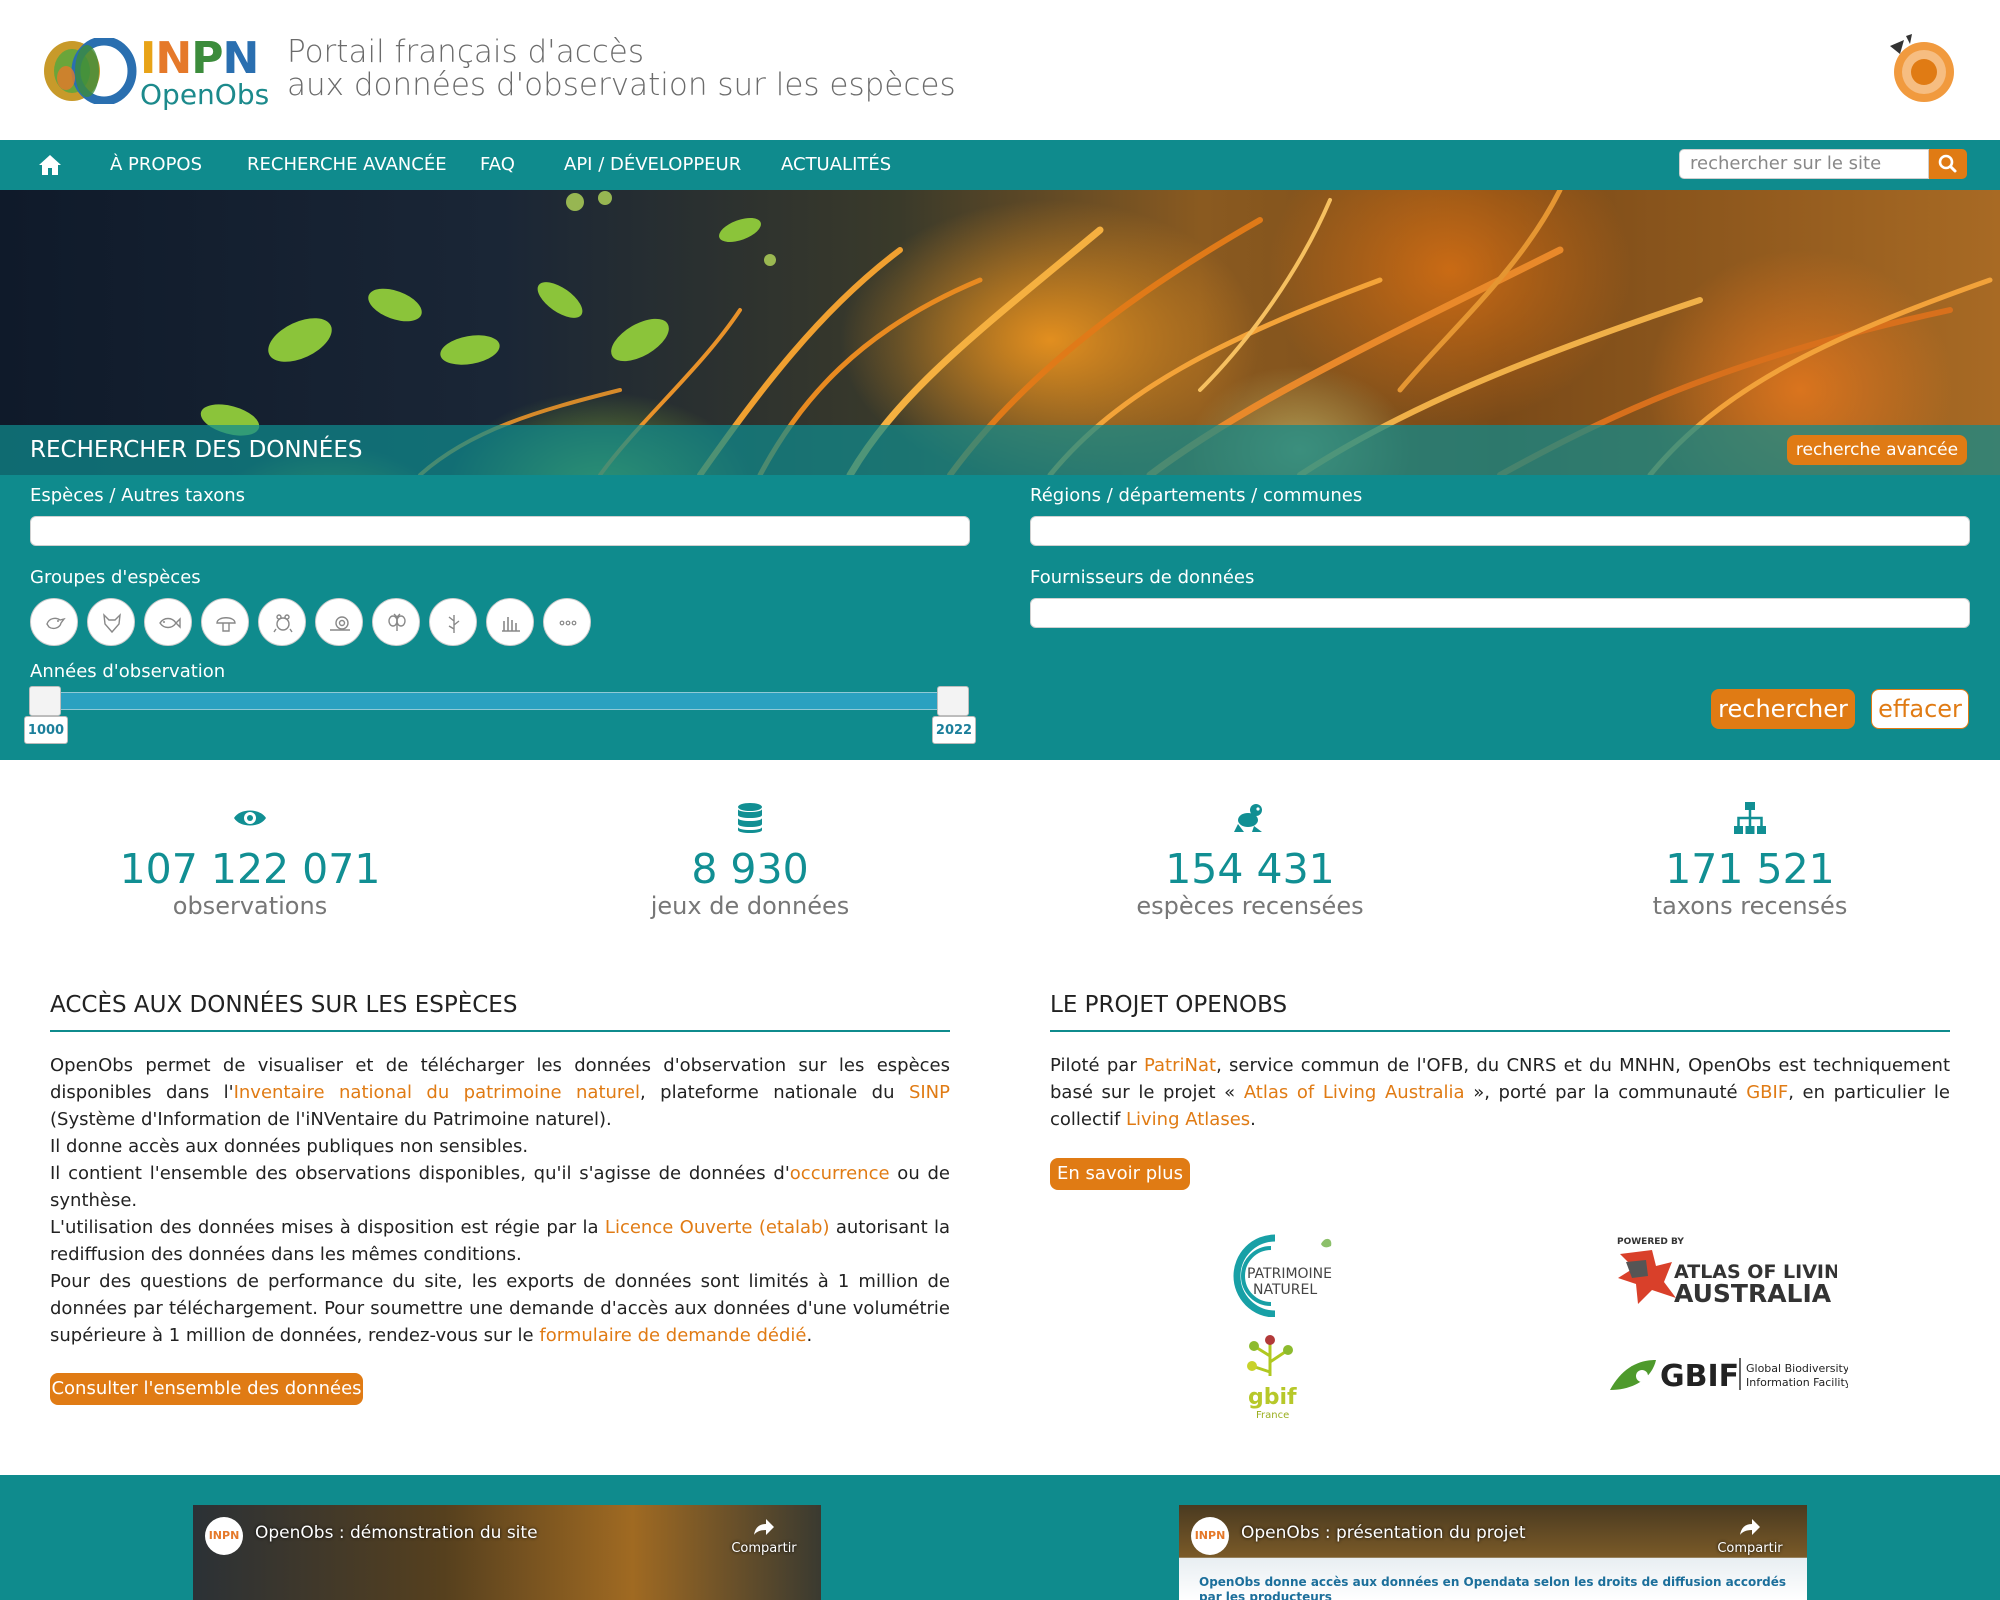 The height and width of the screenshot is (1600, 2000). I want to click on gbif-france-logo: gbif France, so click(1270, 1376).